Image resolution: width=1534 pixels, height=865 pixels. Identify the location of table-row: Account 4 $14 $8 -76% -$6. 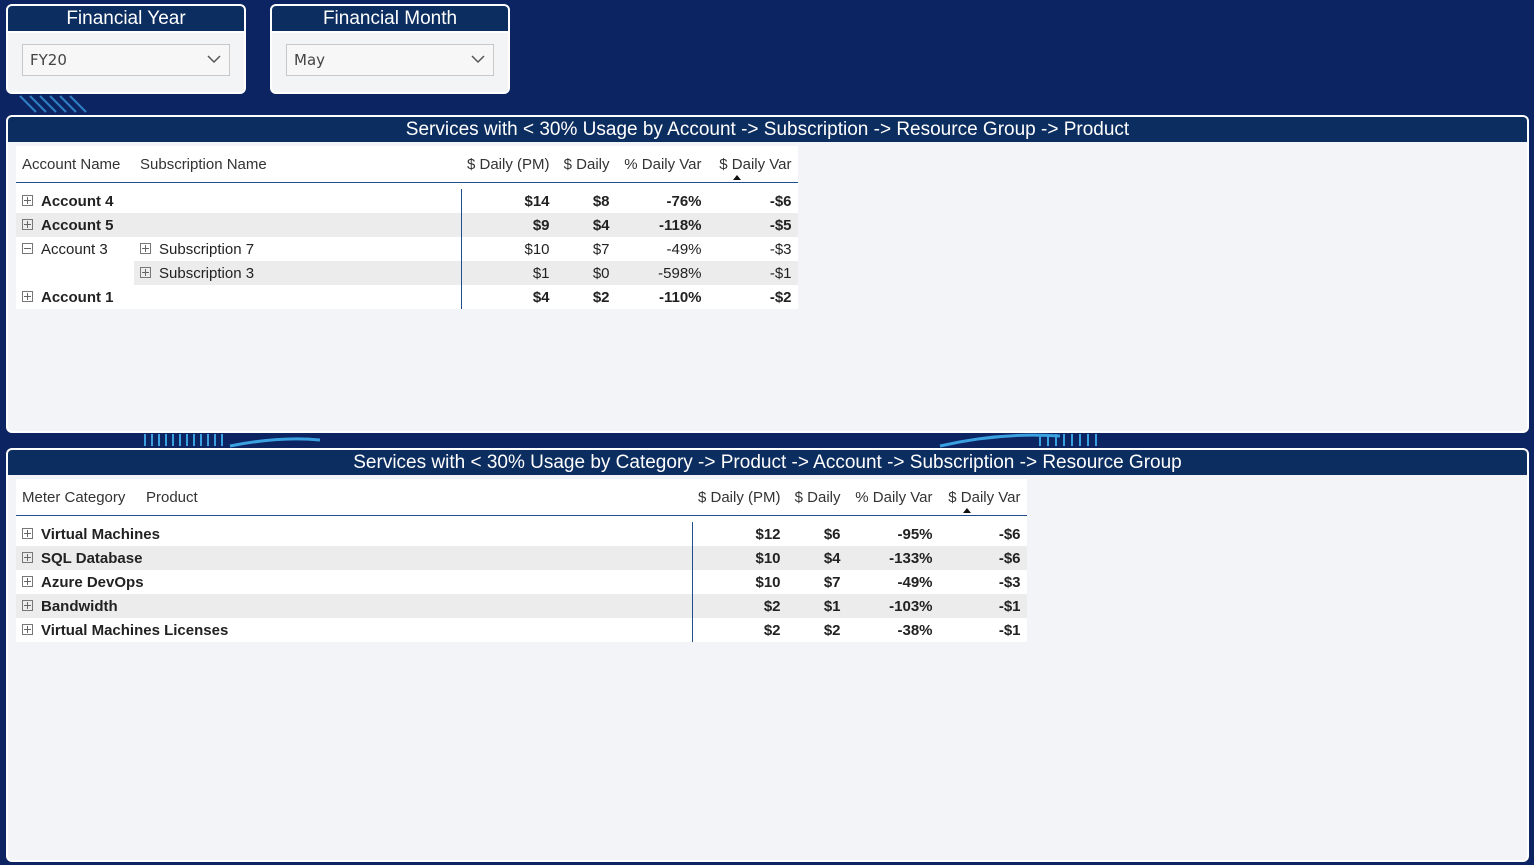
(407, 201).